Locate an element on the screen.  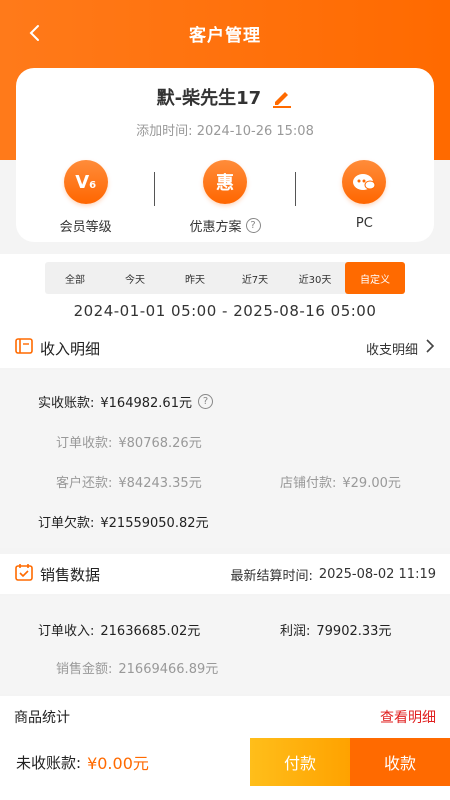
chevron-right-icon is located at coordinates (430, 348).